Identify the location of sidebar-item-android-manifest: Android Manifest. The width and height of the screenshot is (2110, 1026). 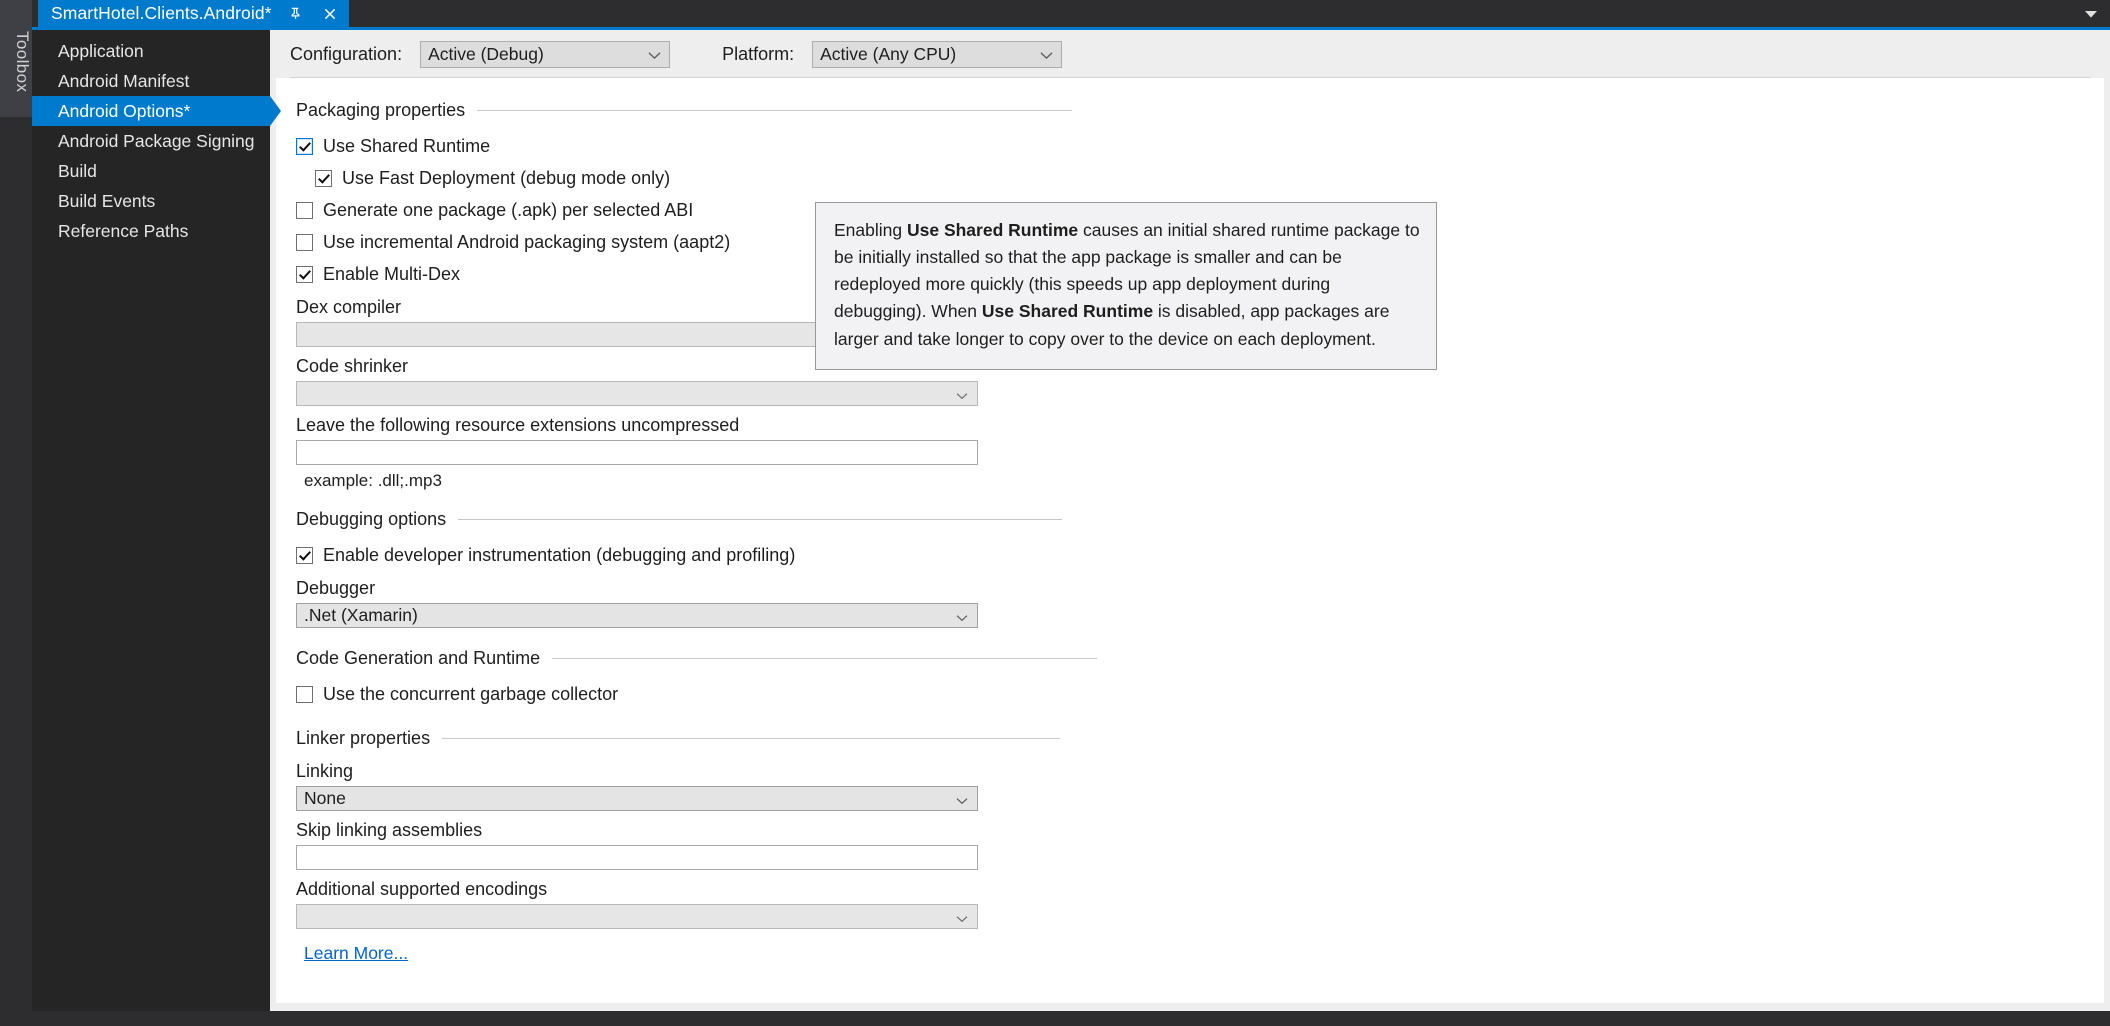
(151, 81).